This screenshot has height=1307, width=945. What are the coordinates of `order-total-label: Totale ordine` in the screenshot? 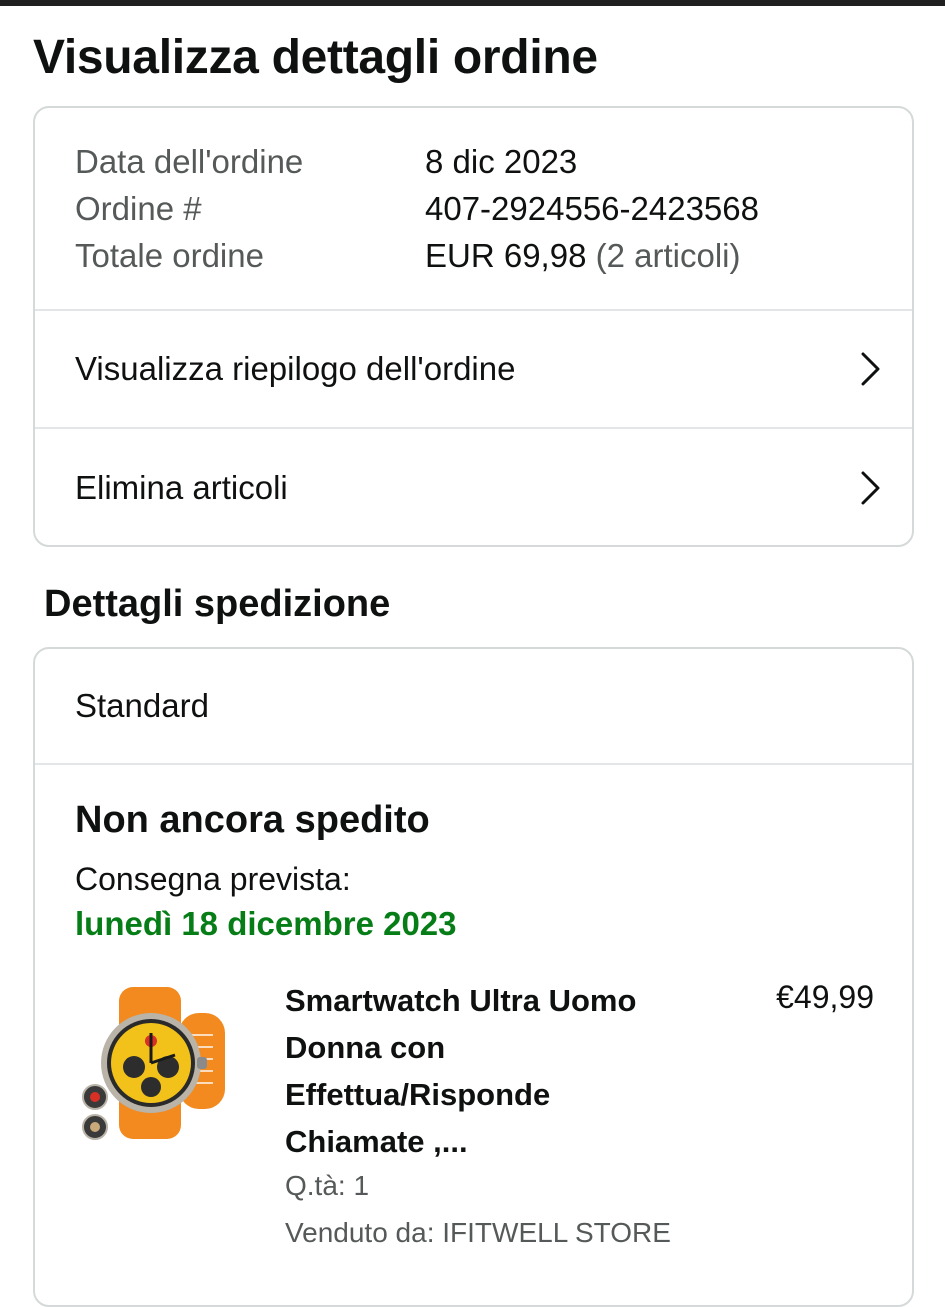 It's located at (169, 255).